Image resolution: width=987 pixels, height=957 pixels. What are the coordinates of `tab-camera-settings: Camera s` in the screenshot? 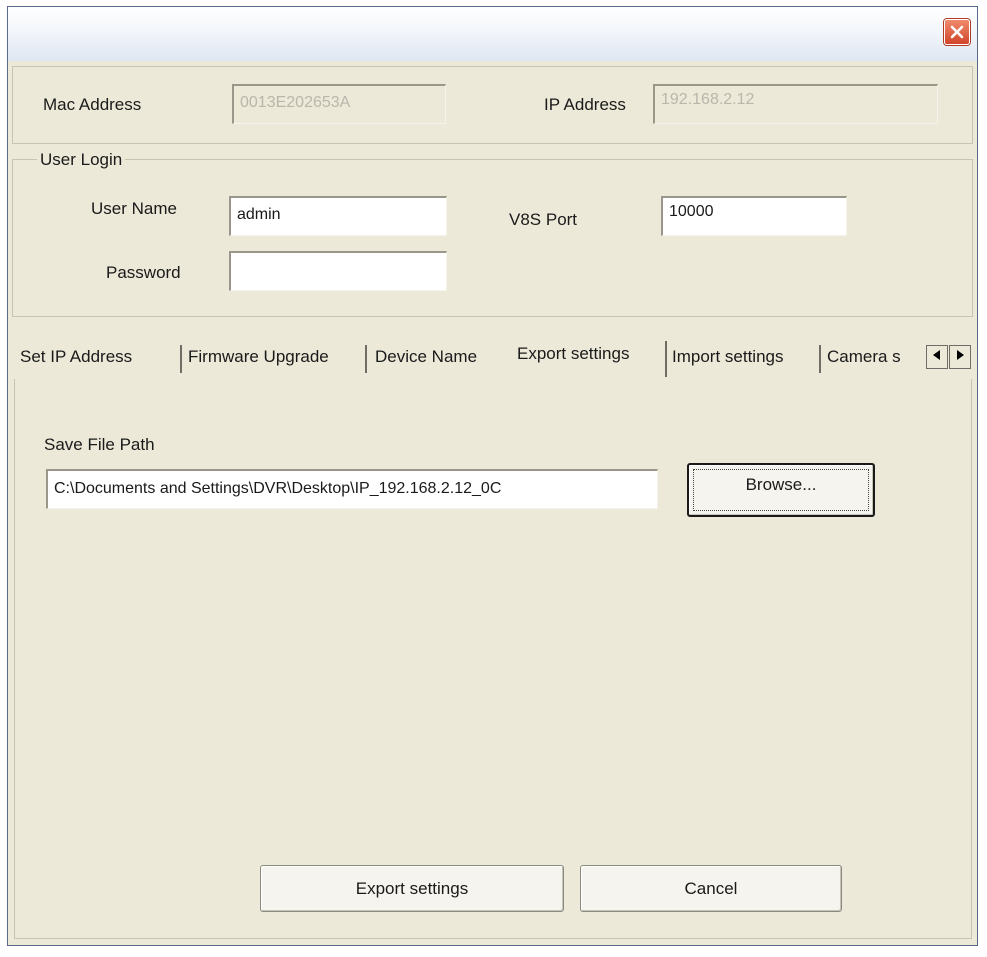 It's located at (875, 357).